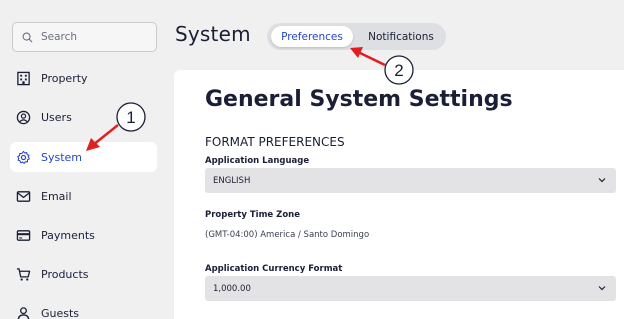 The width and height of the screenshot is (624, 319). What do you see at coordinates (59, 37) in the screenshot?
I see `search-placeholder: Search` at bounding box center [59, 37].